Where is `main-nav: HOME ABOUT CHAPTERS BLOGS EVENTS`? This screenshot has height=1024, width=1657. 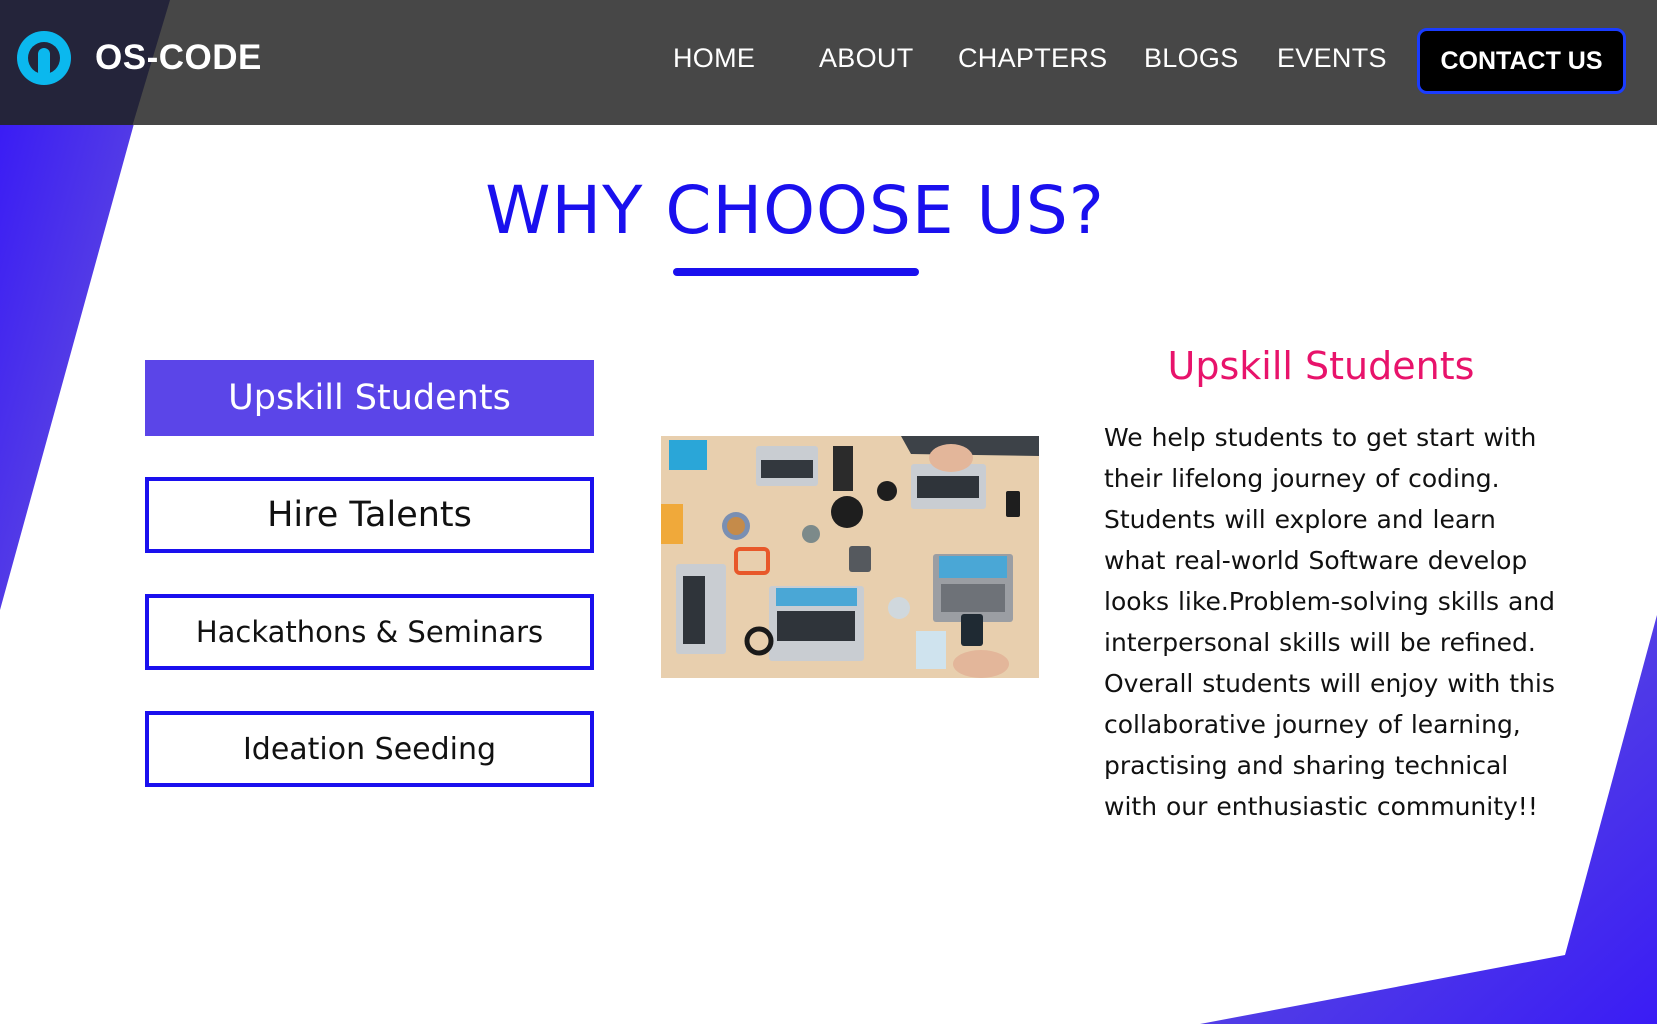
main-nav: HOME ABOUT CHAPTERS BLOGS EVENTS is located at coordinates (828, 62).